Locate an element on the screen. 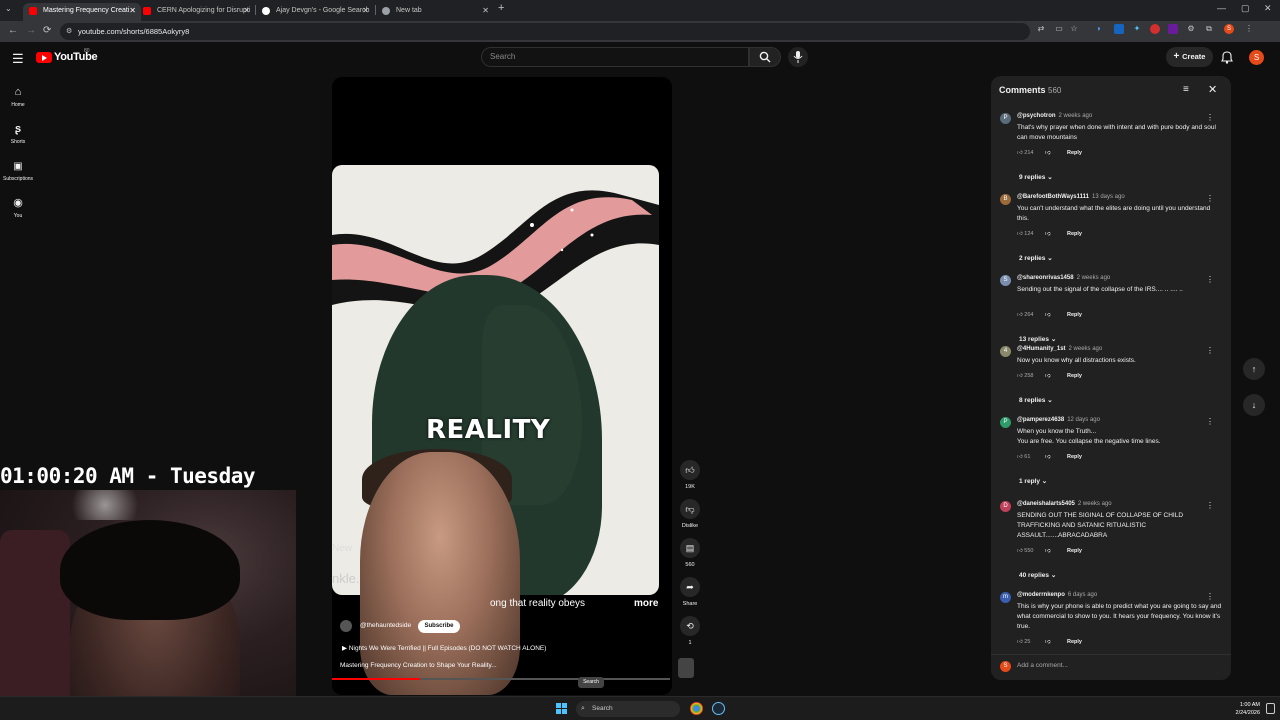 This screenshot has width=1280, height=720. translate-icon: ⇄ is located at coordinates (1041, 29).